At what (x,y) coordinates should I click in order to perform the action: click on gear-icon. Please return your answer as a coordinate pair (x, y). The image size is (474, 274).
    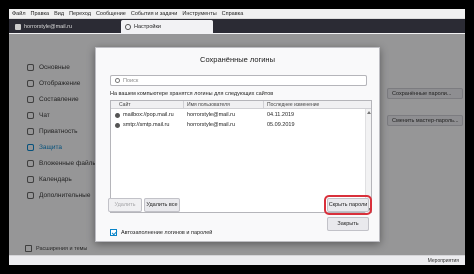
    Looking at the image, I should click on (128, 26).